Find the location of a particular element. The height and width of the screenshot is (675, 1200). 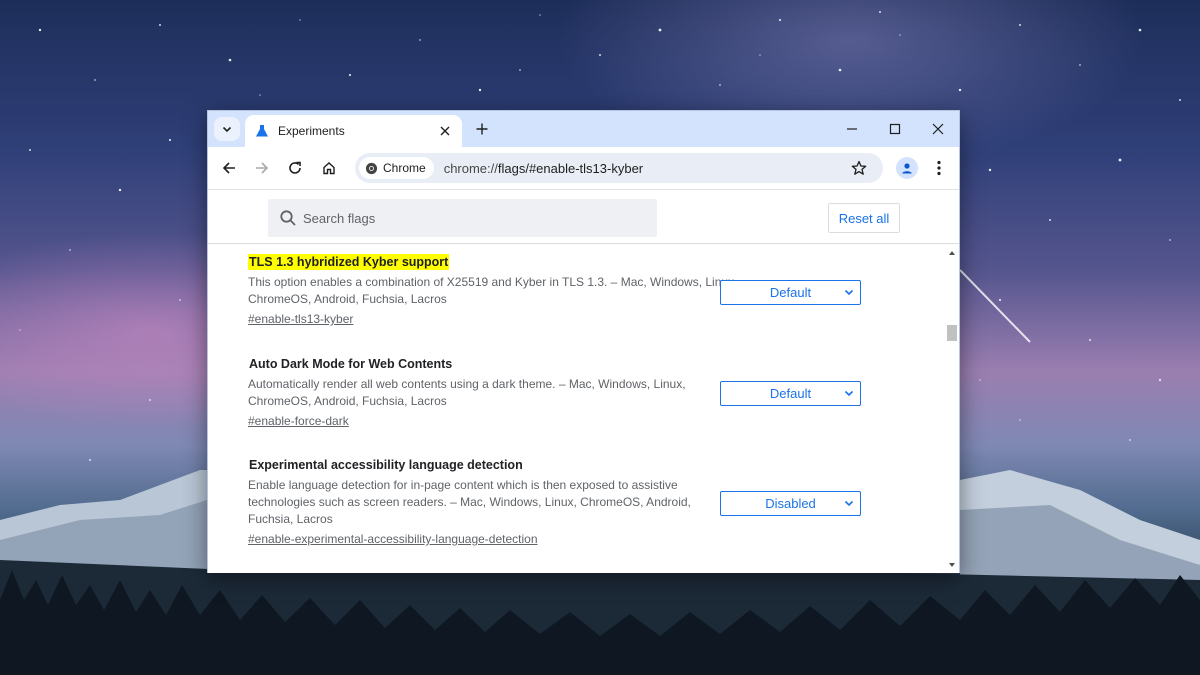

plus-icon is located at coordinates (482, 129).